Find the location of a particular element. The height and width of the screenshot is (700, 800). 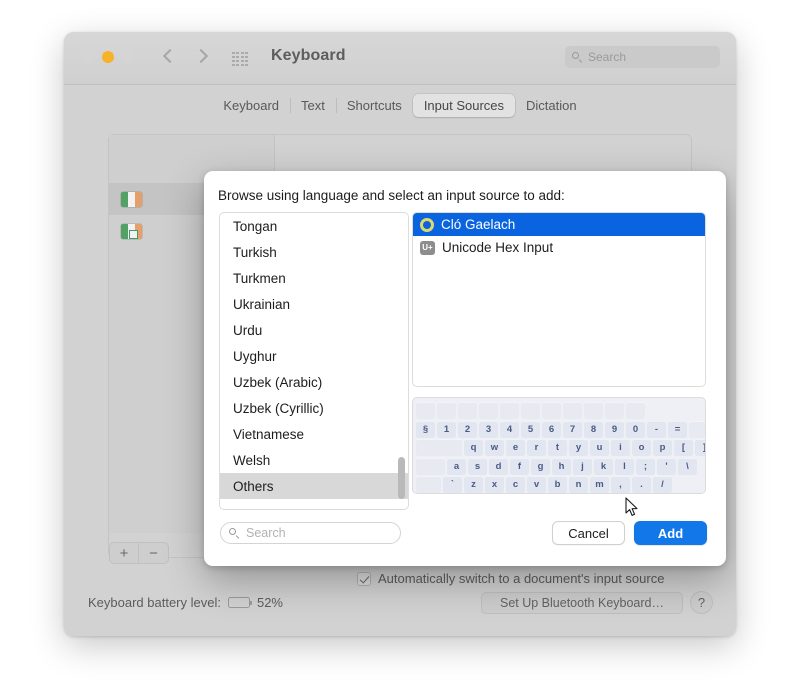

language-list-item: Urdu is located at coordinates (314, 330).